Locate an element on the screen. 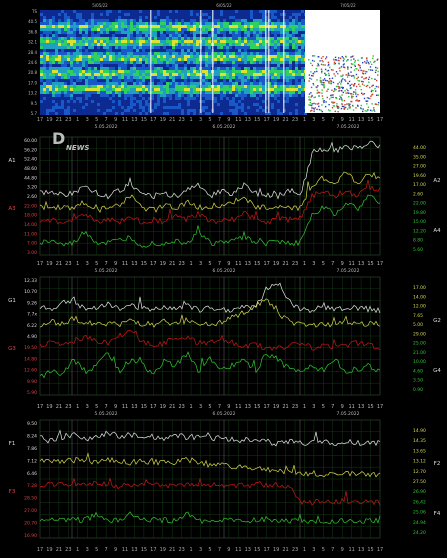  right-tick-label: 22.00 is located at coordinates (419, 204).